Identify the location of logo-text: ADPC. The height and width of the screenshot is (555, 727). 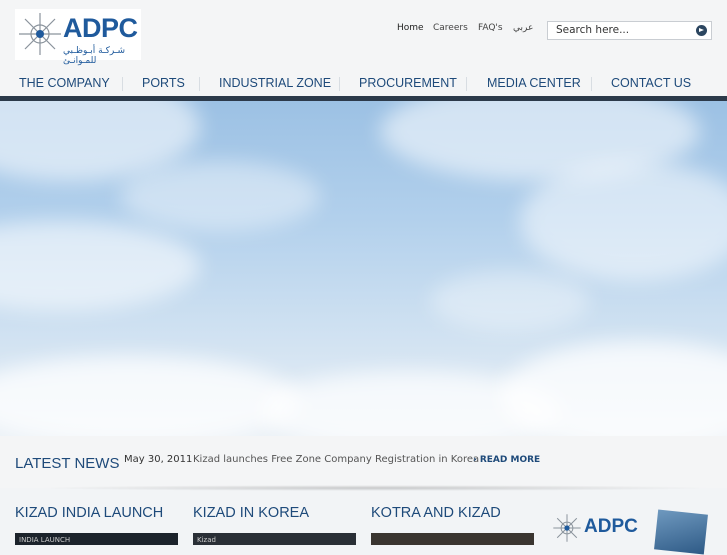
(100, 28).